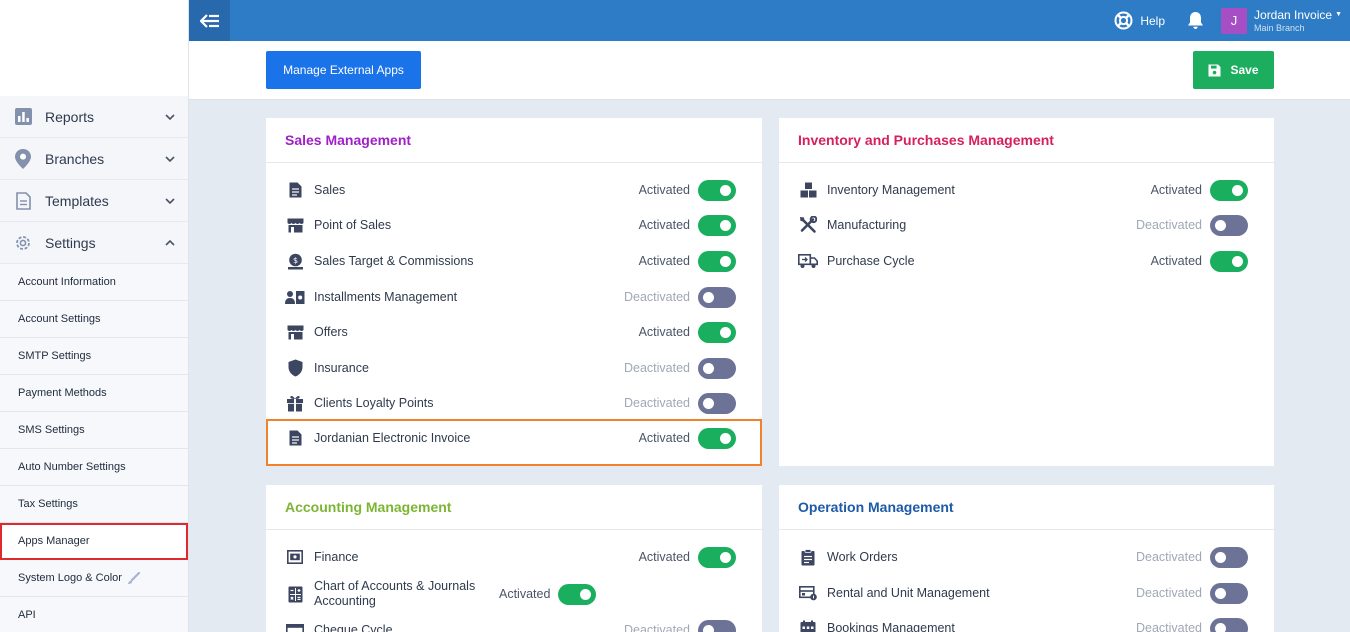 This screenshot has height=632, width=1350. I want to click on app-row-bookings-management: Bookings Management Deactivated, so click(1023, 622).